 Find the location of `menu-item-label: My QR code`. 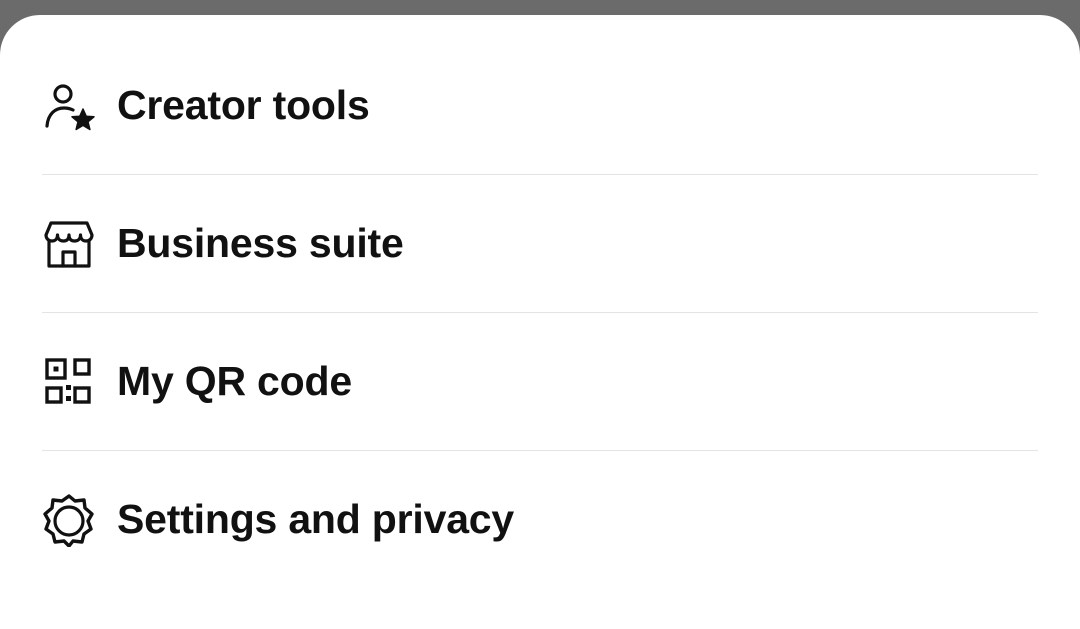

menu-item-label: My QR code is located at coordinates (234, 381).